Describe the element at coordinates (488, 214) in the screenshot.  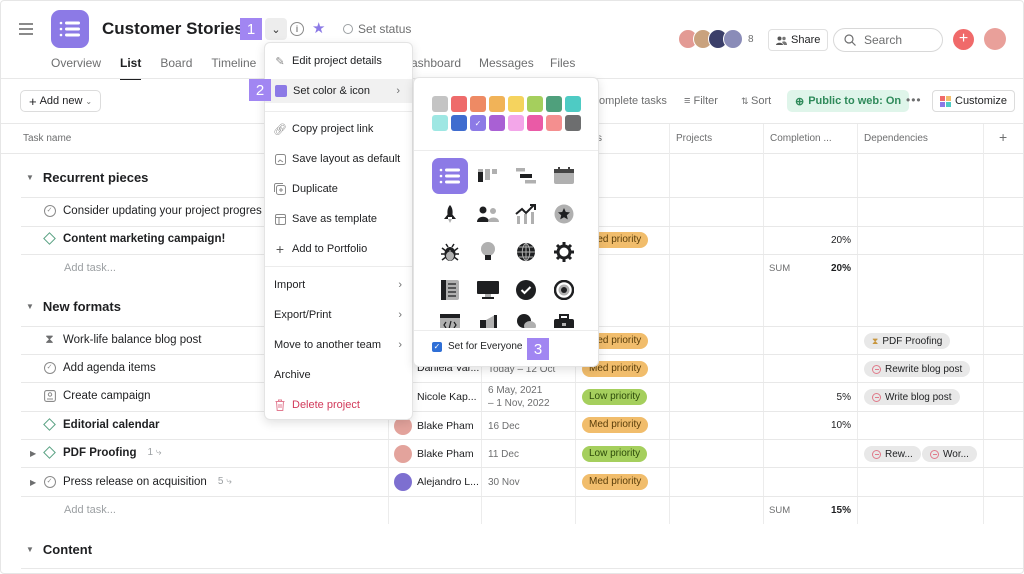
I see `people-icon` at that location.